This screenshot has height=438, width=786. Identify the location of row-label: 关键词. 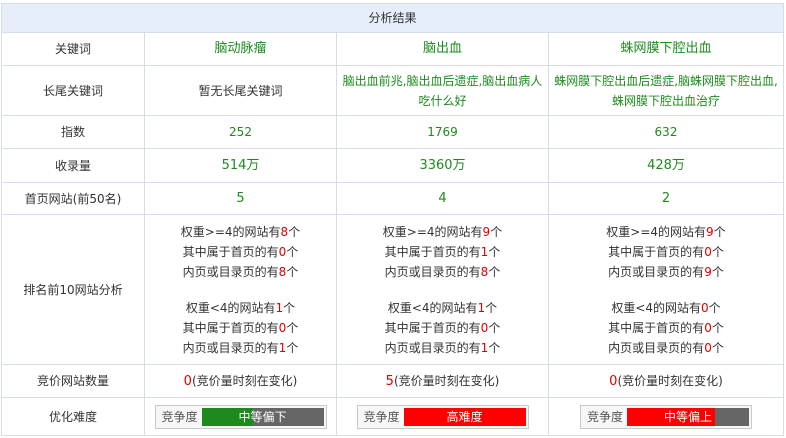
(73, 49).